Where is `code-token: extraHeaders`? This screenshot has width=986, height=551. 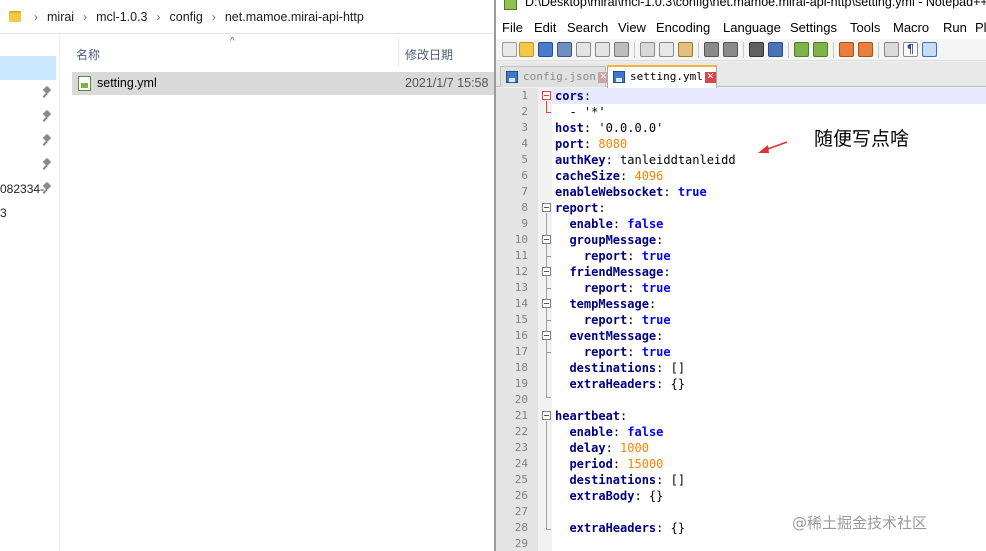 code-token: extraHeaders is located at coordinates (613, 384).